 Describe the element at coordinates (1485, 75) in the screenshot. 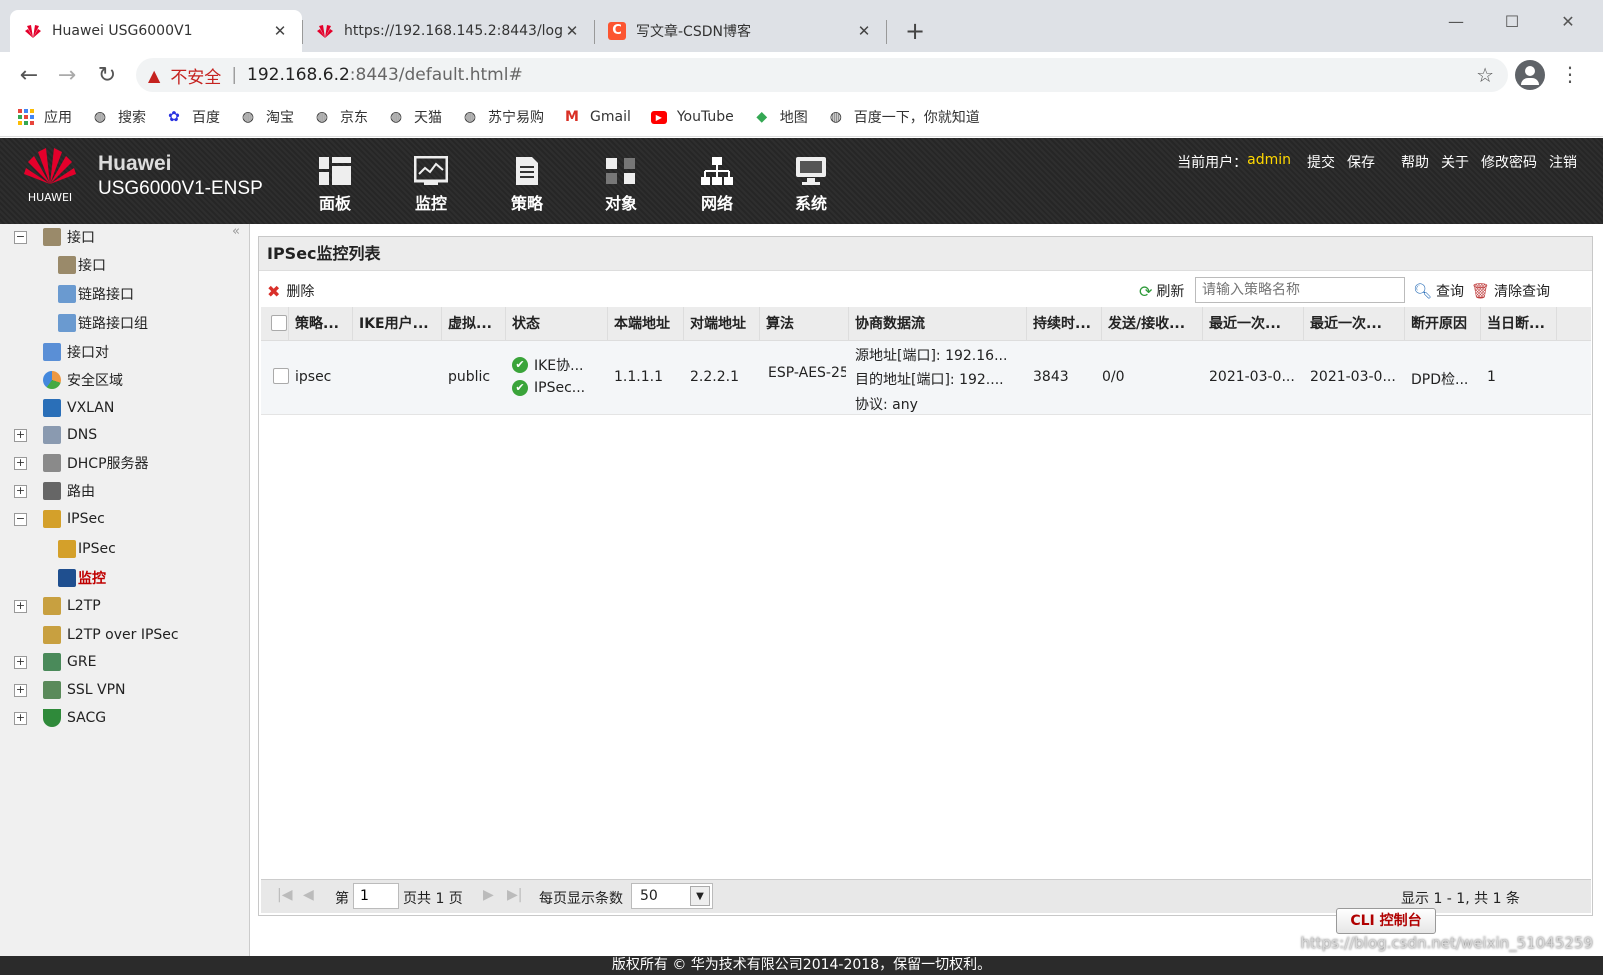

I see `star-icon: ☆` at that location.